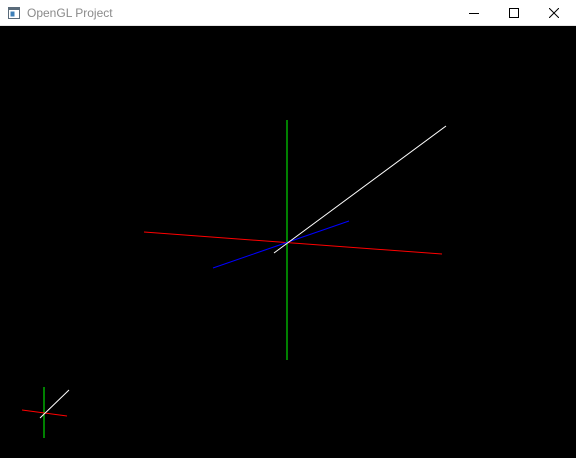 This screenshot has height=458, width=576. What do you see at coordinates (14, 12) in the screenshot?
I see `app-window-icon` at bounding box center [14, 12].